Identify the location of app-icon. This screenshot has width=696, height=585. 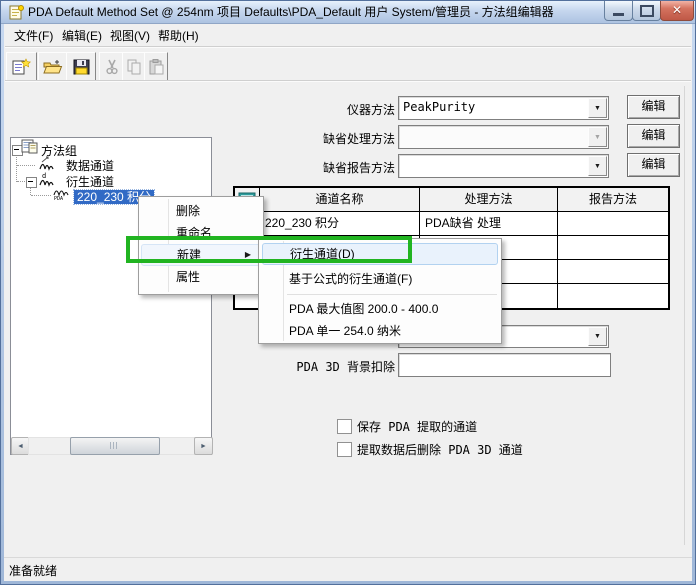
(16, 12).